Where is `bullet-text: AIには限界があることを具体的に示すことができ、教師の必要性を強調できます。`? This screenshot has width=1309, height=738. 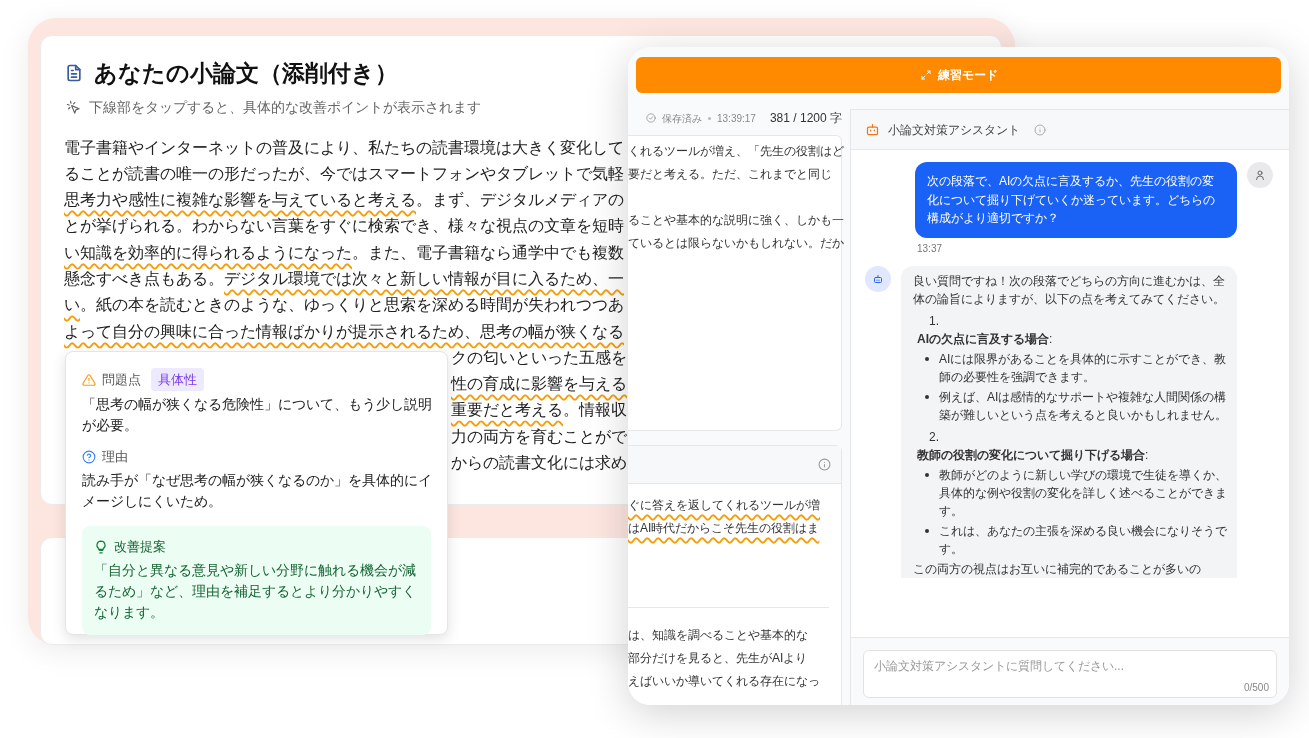 bullet-text: AIには限界があることを具体的に示すことができ、教師の必要性を強調できます。 is located at coordinates (1083, 368).